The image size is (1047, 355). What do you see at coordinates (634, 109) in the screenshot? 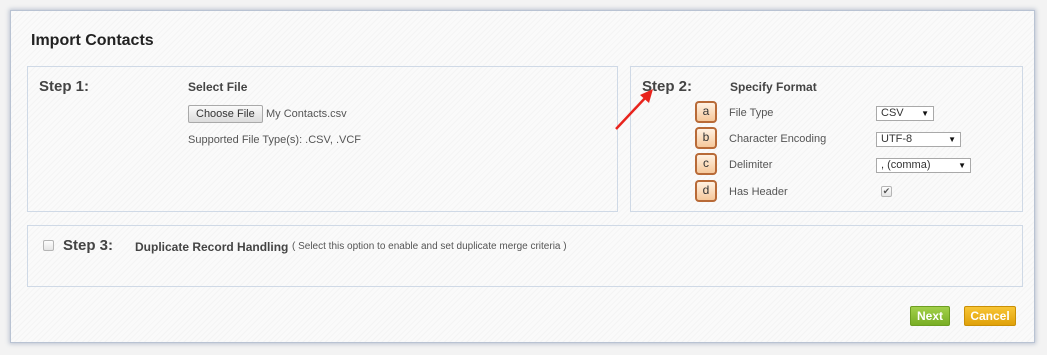
I see `annotation-arrow-icon` at bounding box center [634, 109].